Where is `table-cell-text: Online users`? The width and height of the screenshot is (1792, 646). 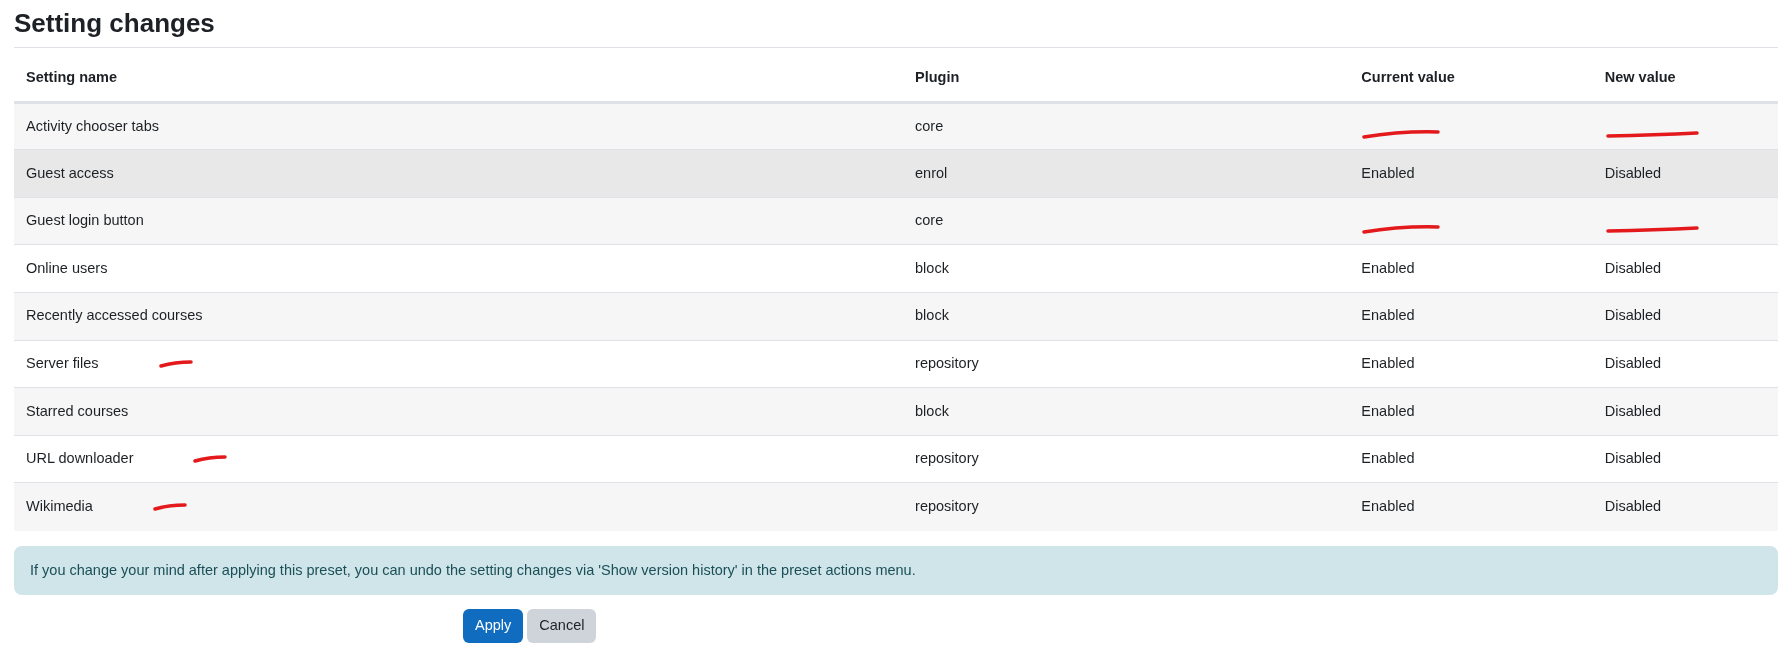
table-cell-text: Online users is located at coordinates (67, 268).